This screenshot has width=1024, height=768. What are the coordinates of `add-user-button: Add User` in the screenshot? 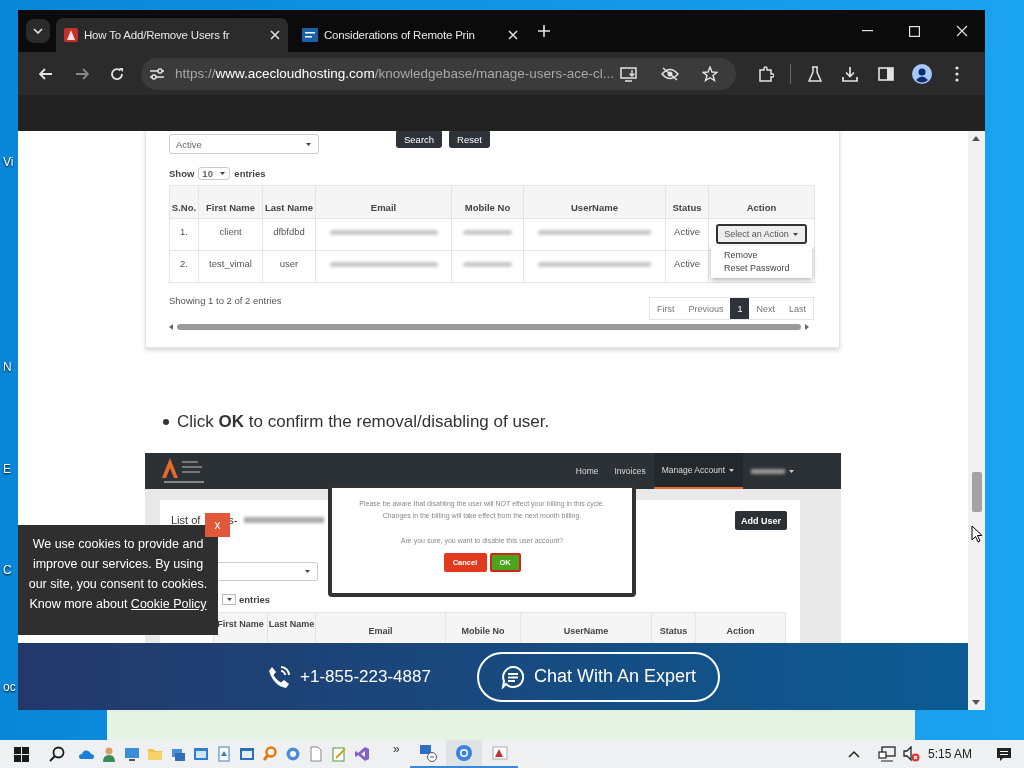 It's located at (761, 520).